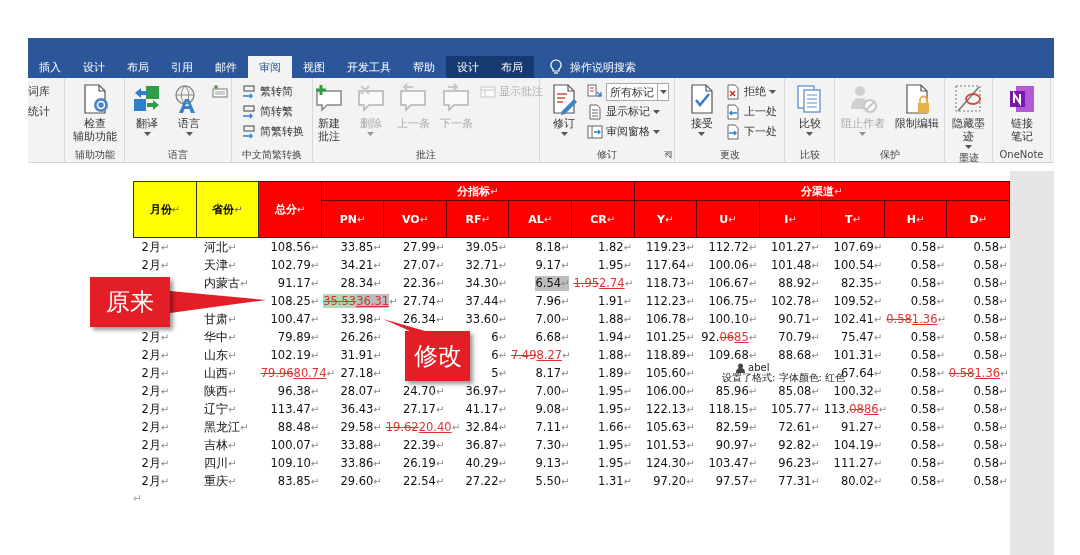 This screenshot has height=555, width=1080. Describe the element at coordinates (552, 463) in the screenshot. I see `cell-value: 9.13↵` at that location.